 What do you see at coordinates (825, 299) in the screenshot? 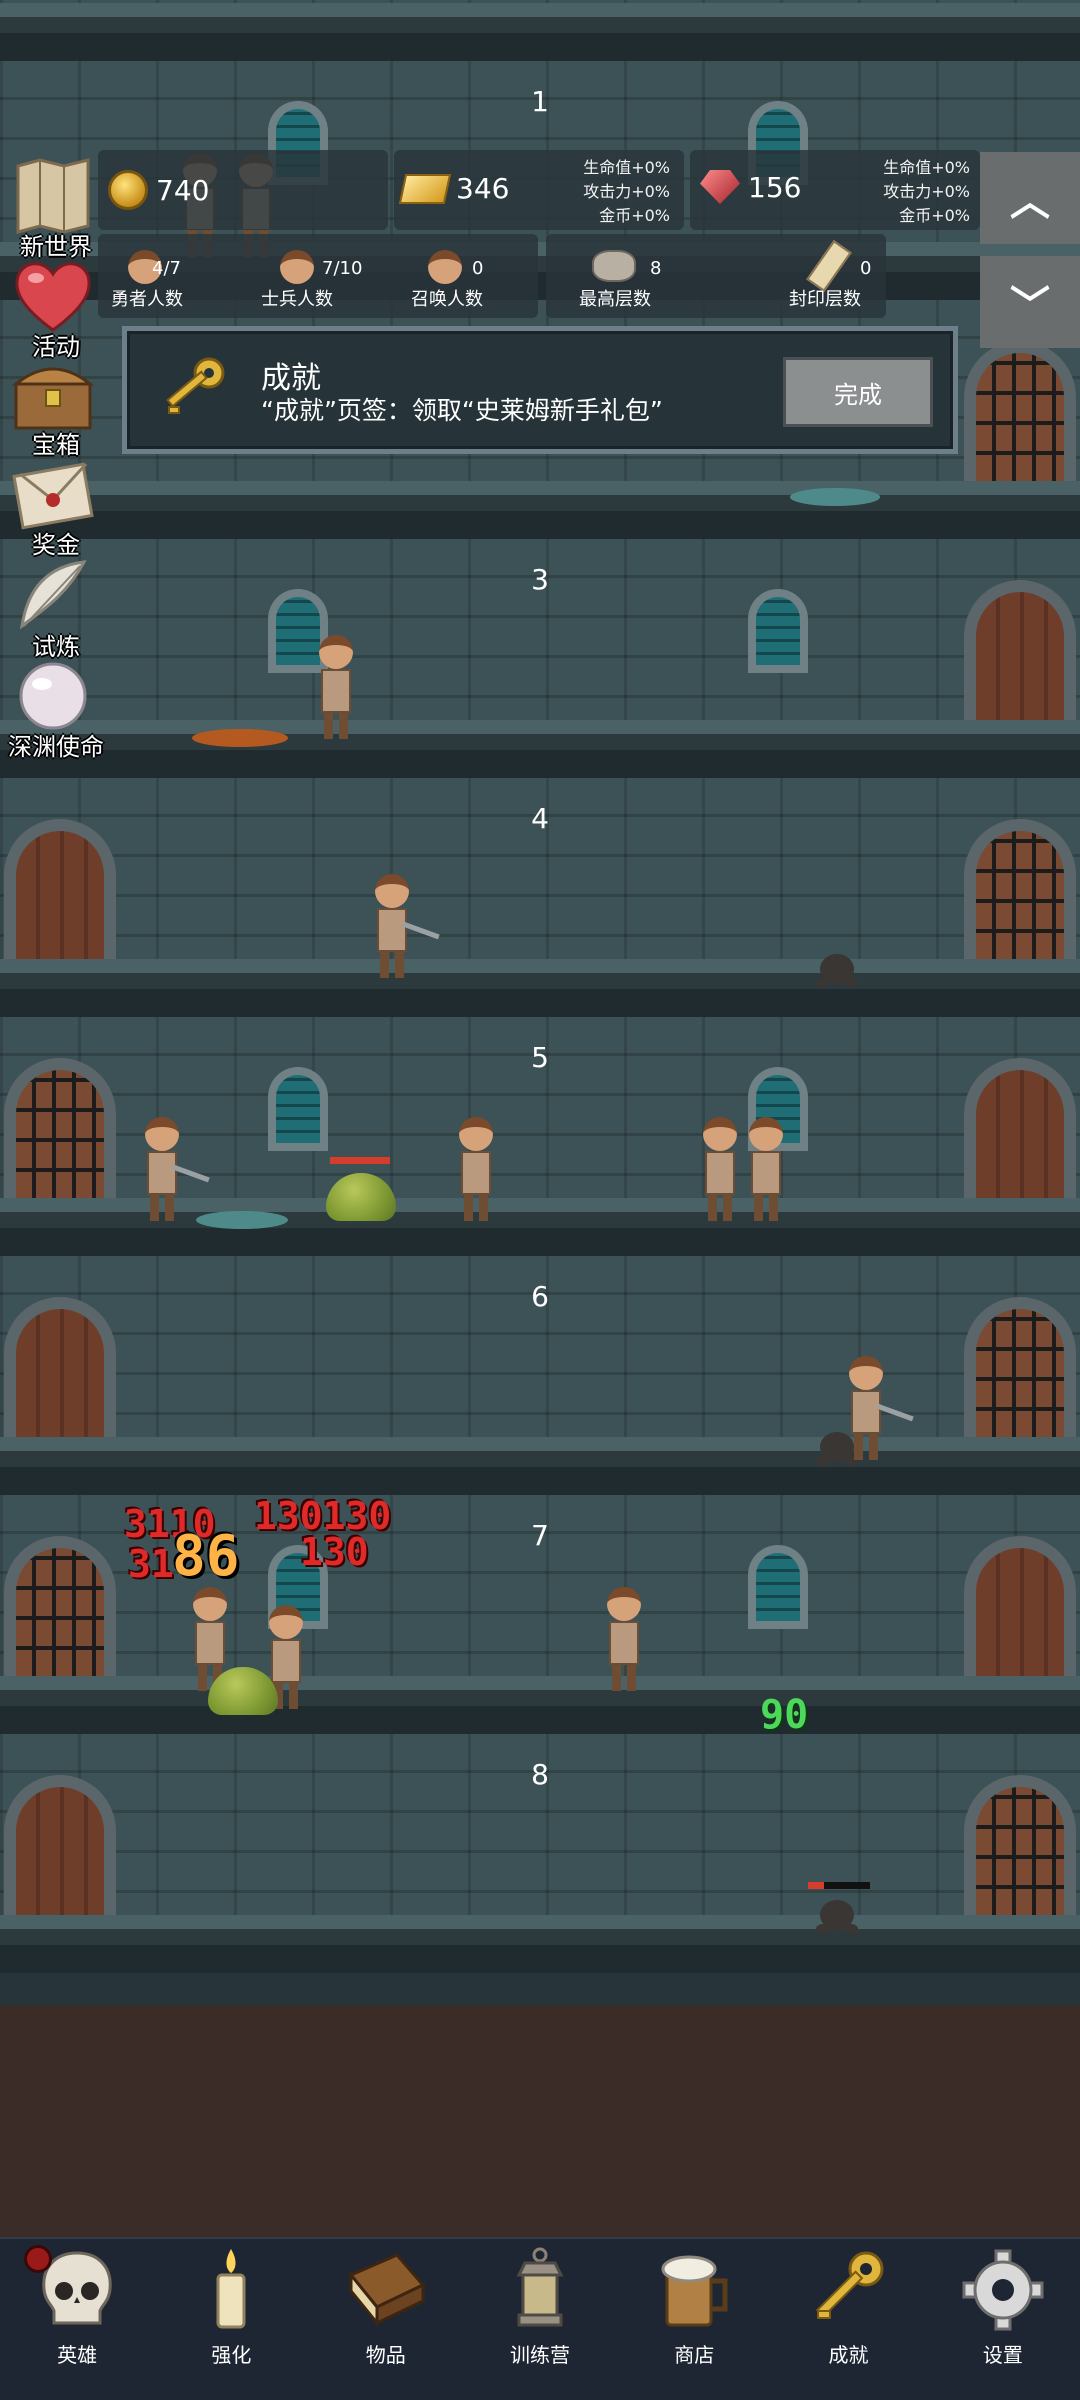
I see `sealed-floor-label: 封印层数` at bounding box center [825, 299].